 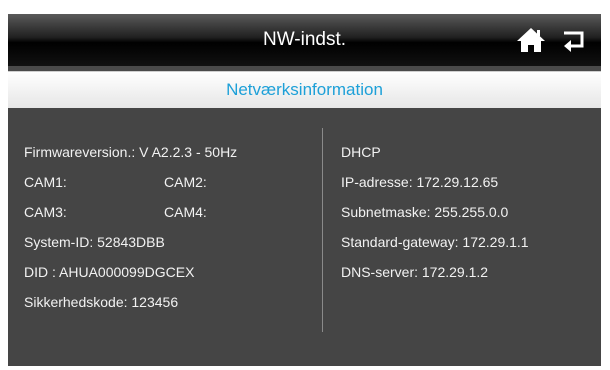 What do you see at coordinates (435, 242) in the screenshot?
I see `default-gateway: Standard-gateway: 172.29.1.1` at bounding box center [435, 242].